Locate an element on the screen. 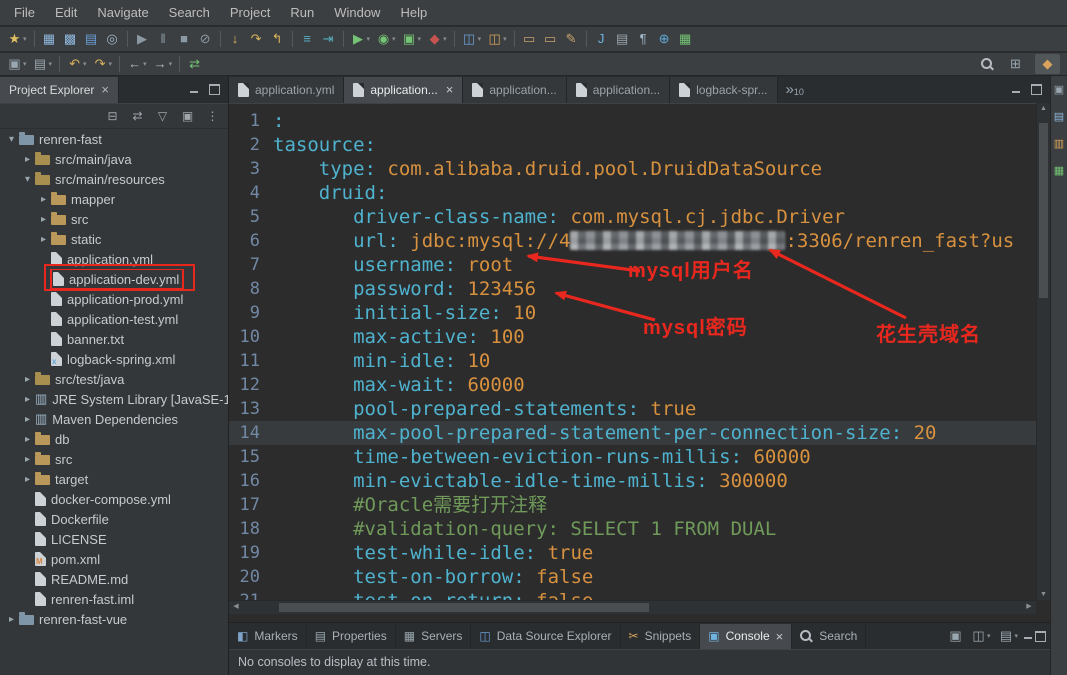 This screenshot has height=675, width=1067. tree-item-renren-fast-vue: ▸ renren-fast-vue is located at coordinates (114, 619).